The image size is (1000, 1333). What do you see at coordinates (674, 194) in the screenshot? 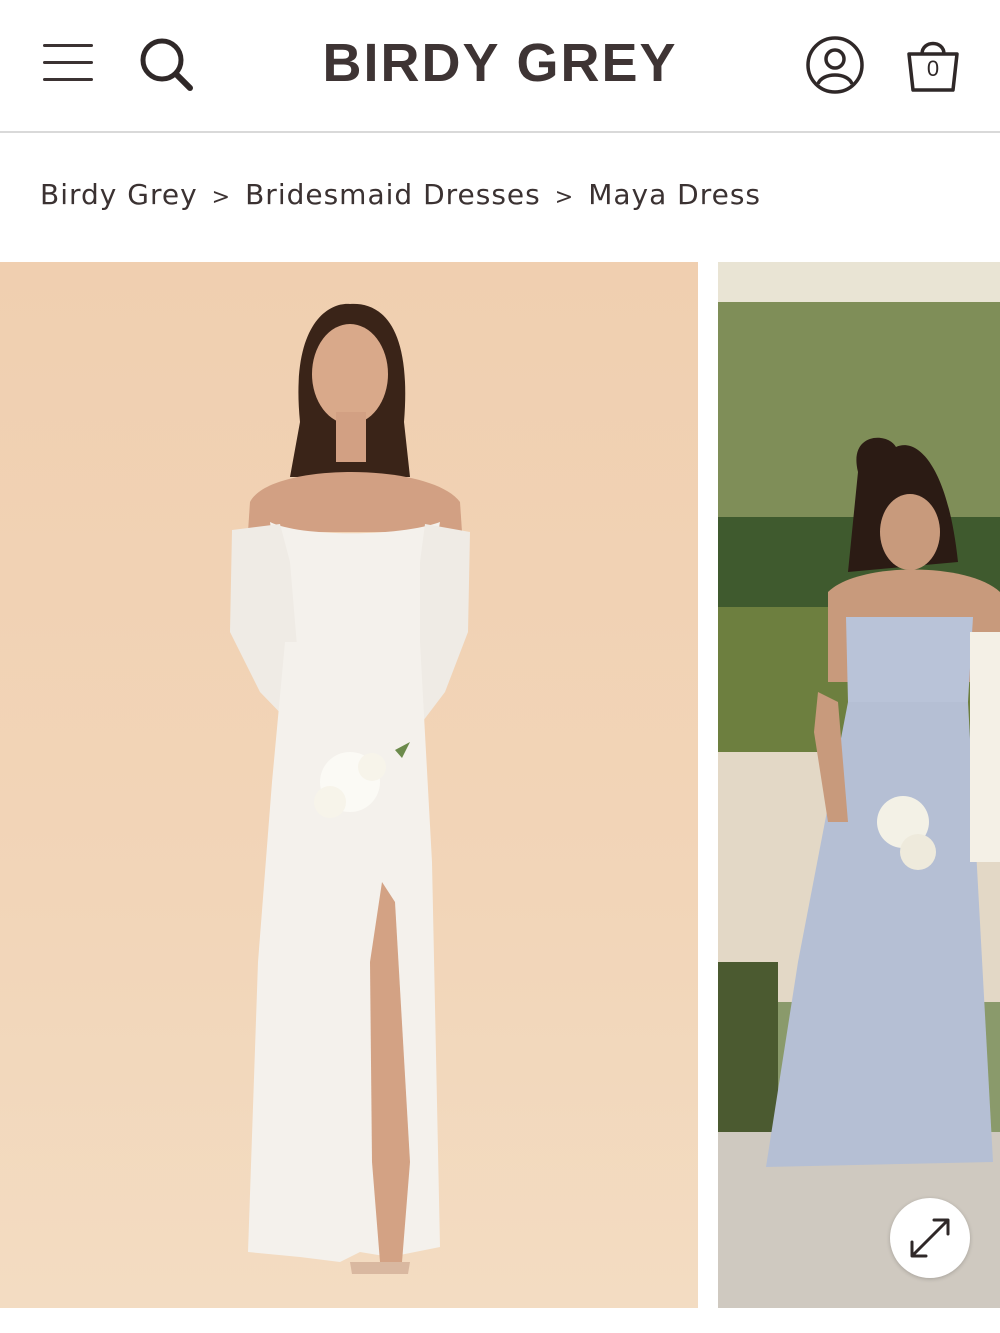
I see `breadcrumb-current: Maya Dress` at bounding box center [674, 194].